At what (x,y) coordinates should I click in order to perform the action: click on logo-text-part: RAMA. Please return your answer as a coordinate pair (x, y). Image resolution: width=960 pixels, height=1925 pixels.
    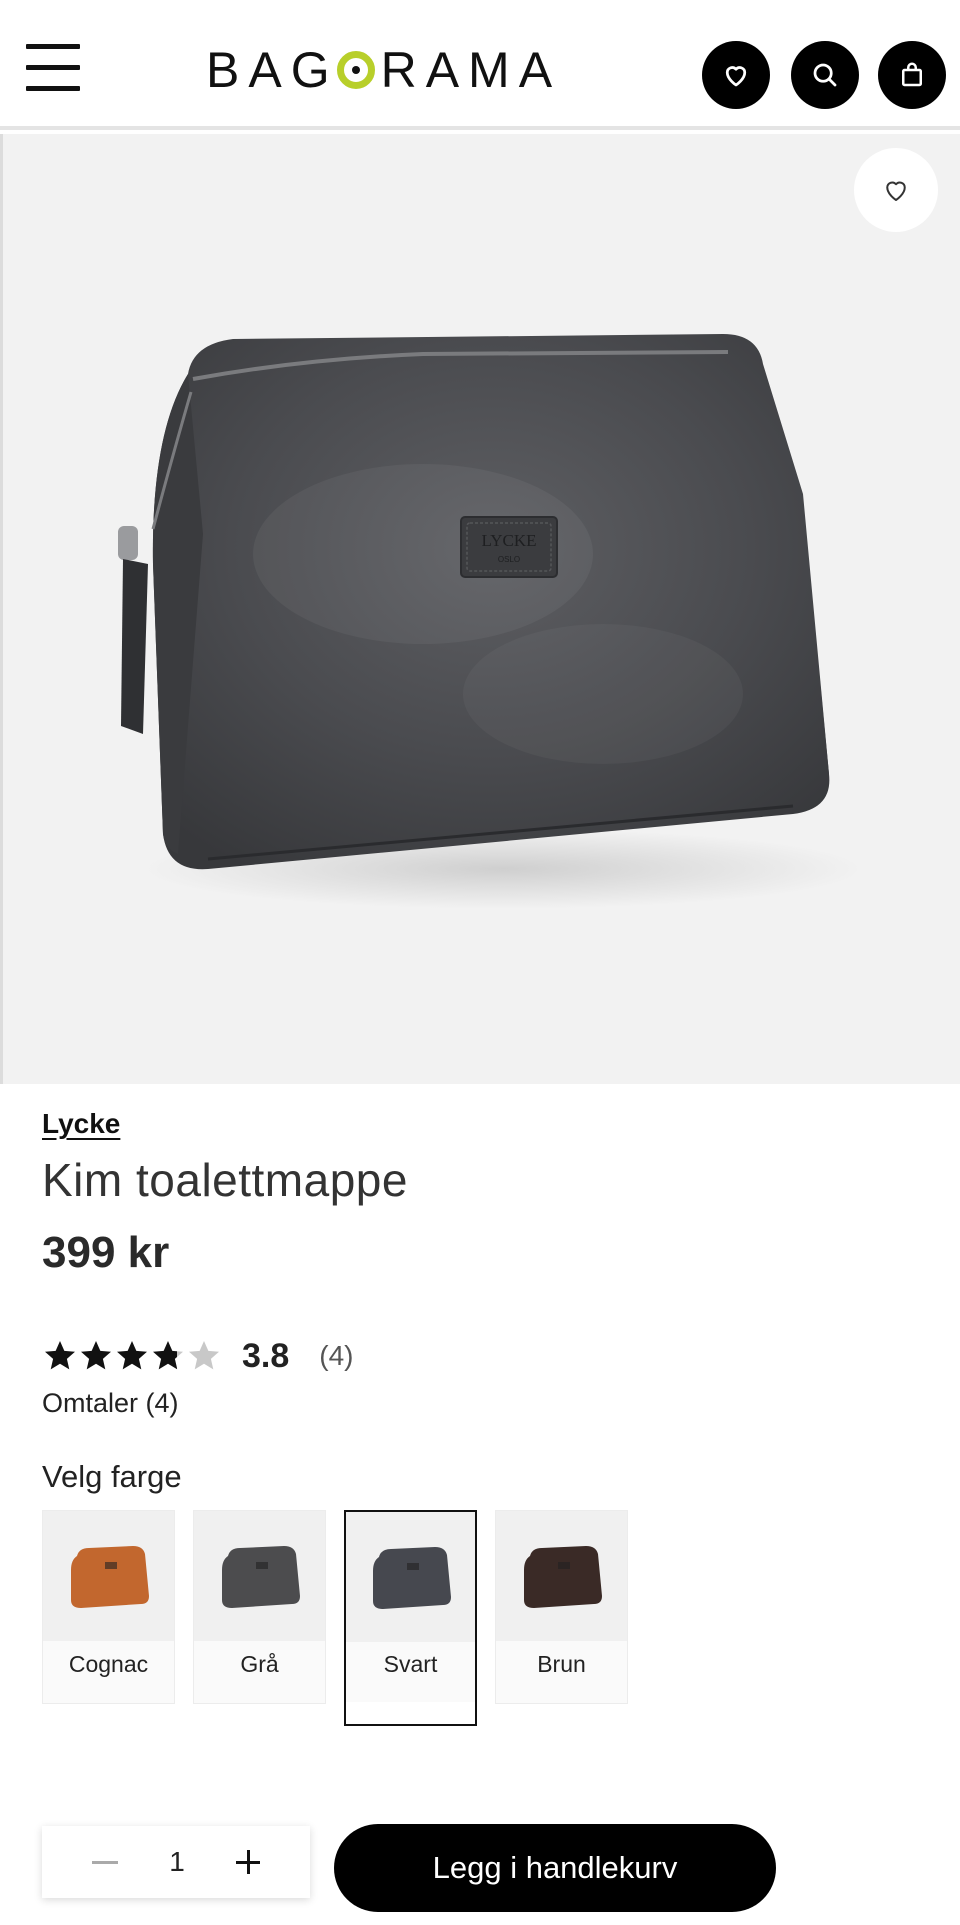
    Looking at the image, I should click on (471, 70).